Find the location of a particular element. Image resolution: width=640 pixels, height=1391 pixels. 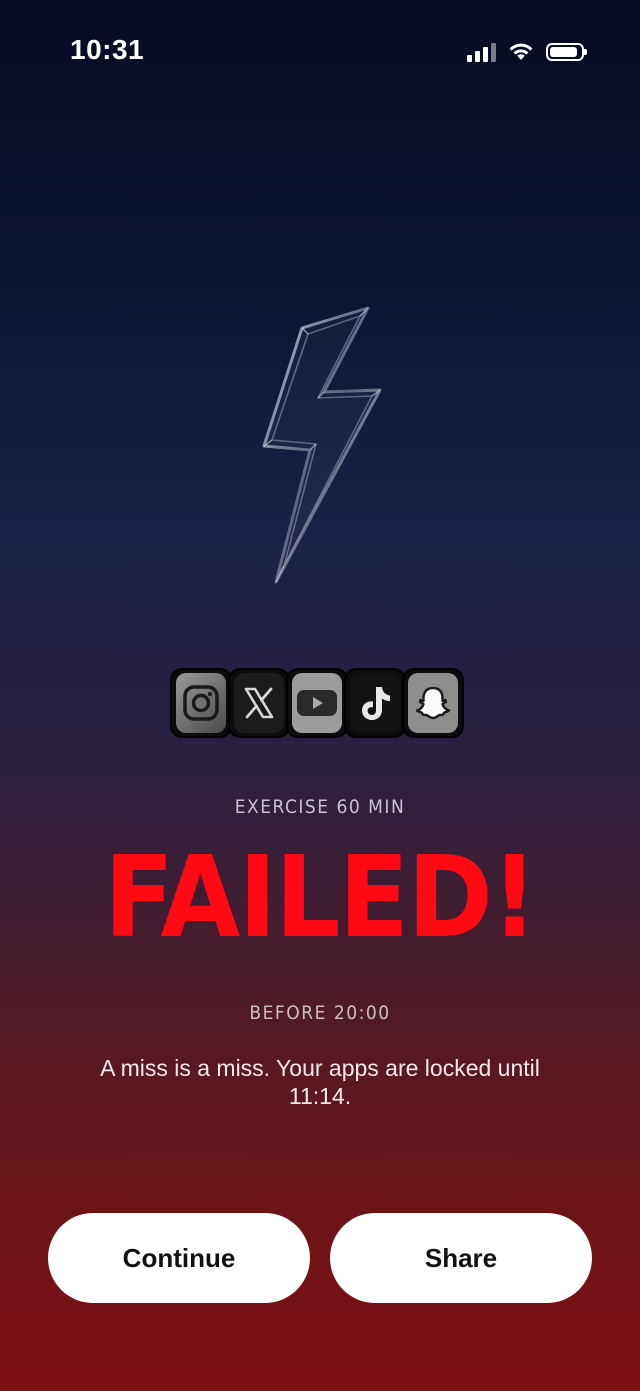

youtube-tile is located at coordinates (317, 703).